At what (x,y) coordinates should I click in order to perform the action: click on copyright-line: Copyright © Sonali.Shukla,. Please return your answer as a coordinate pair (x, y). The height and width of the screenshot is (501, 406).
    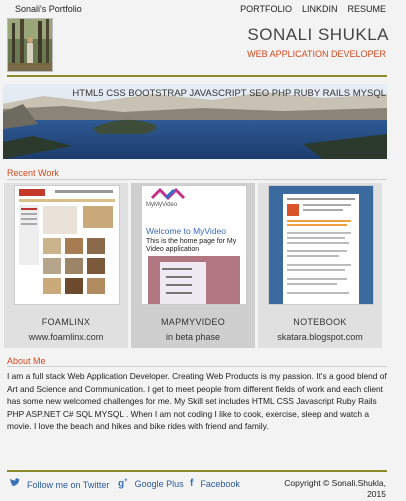
    Looking at the image, I should click on (335, 483).